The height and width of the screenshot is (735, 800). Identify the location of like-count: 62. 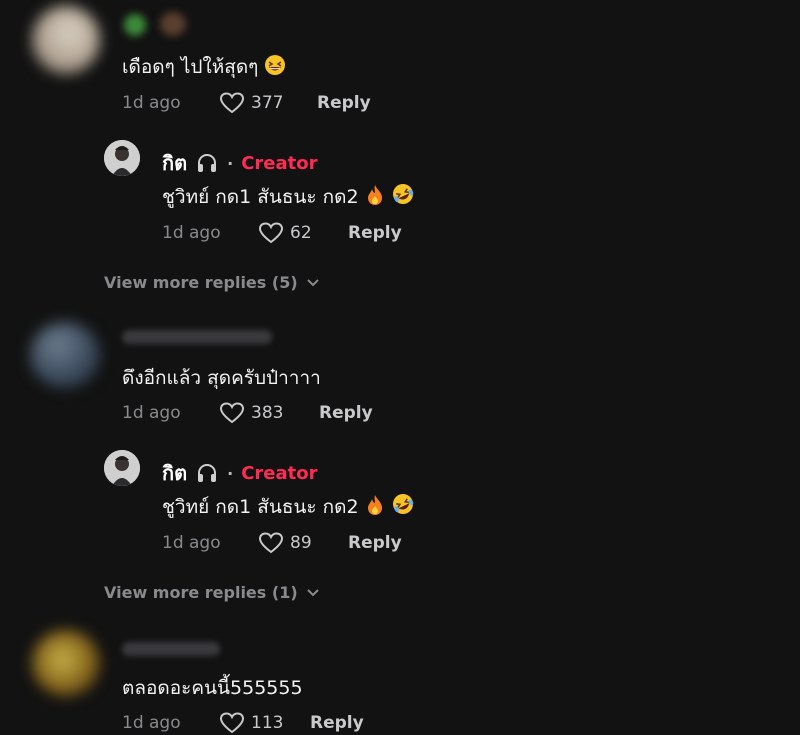
(301, 233).